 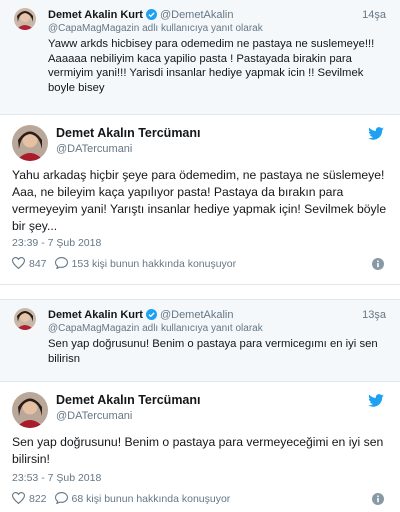 What do you see at coordinates (374, 315) in the screenshot?
I see `tweet-time: 13şa` at bounding box center [374, 315].